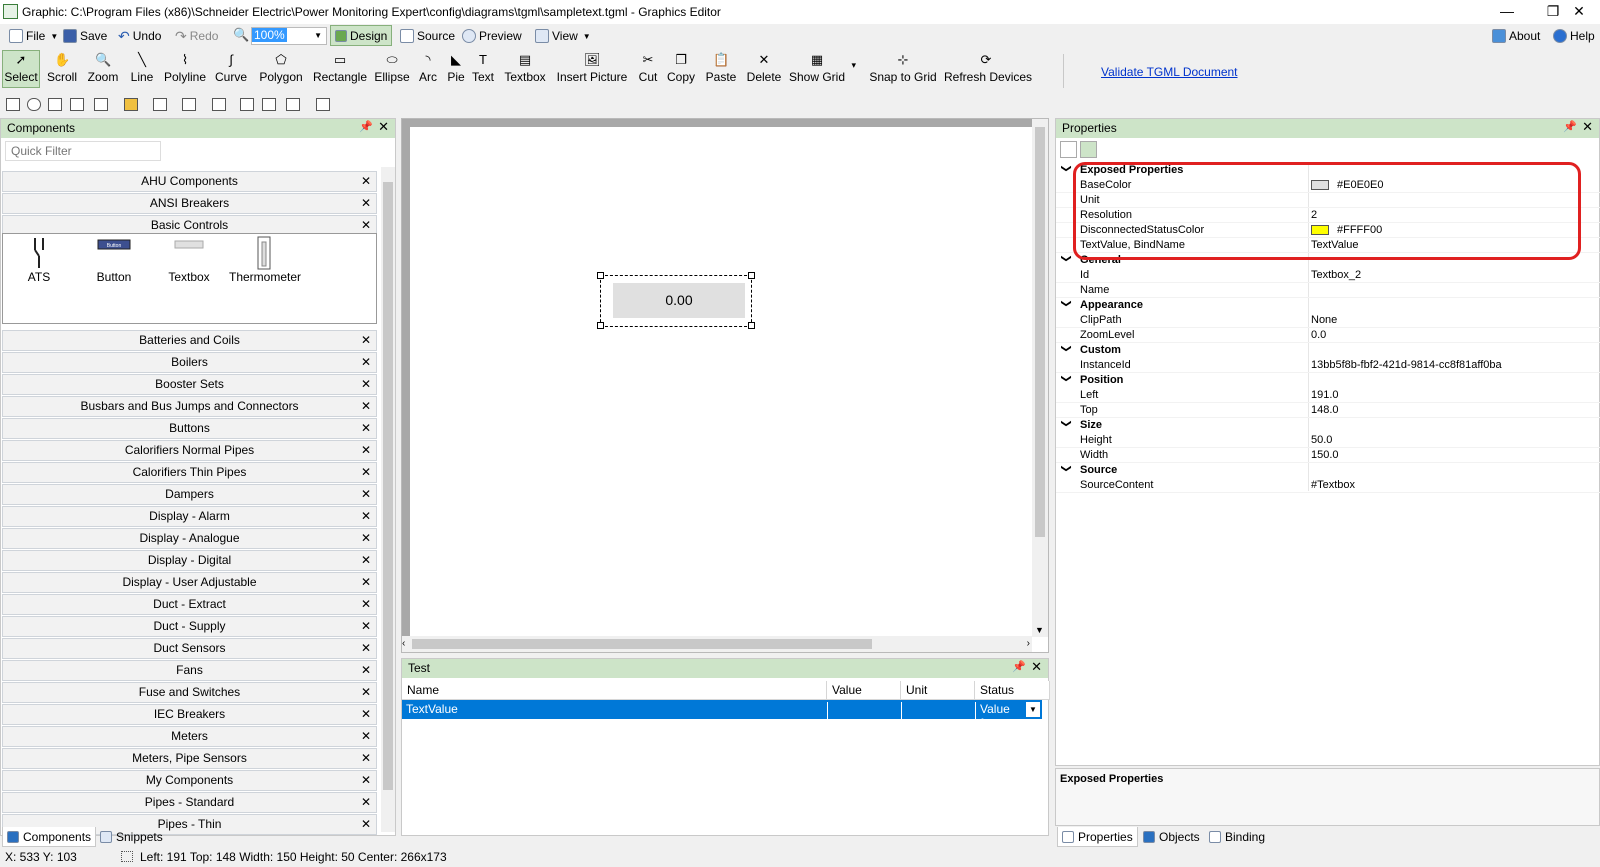  I want to click on zoom-combobox: 100% ▼, so click(289, 36).